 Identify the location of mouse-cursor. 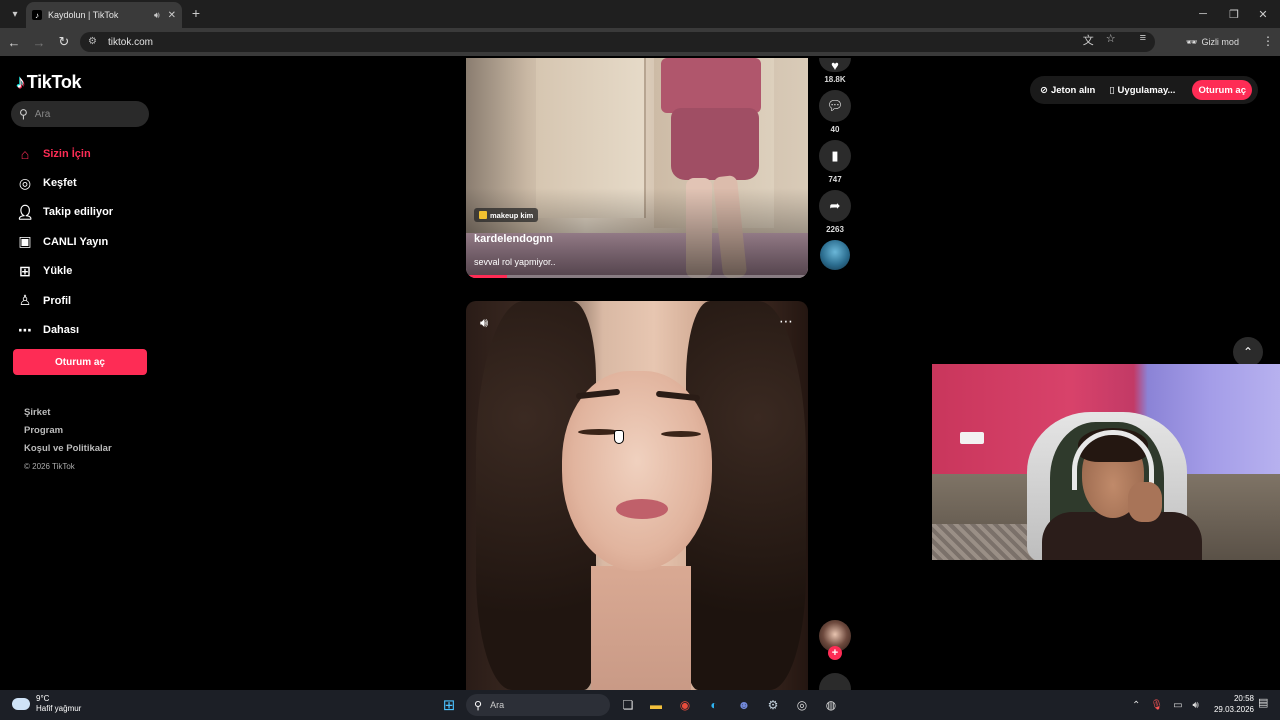
(619, 437).